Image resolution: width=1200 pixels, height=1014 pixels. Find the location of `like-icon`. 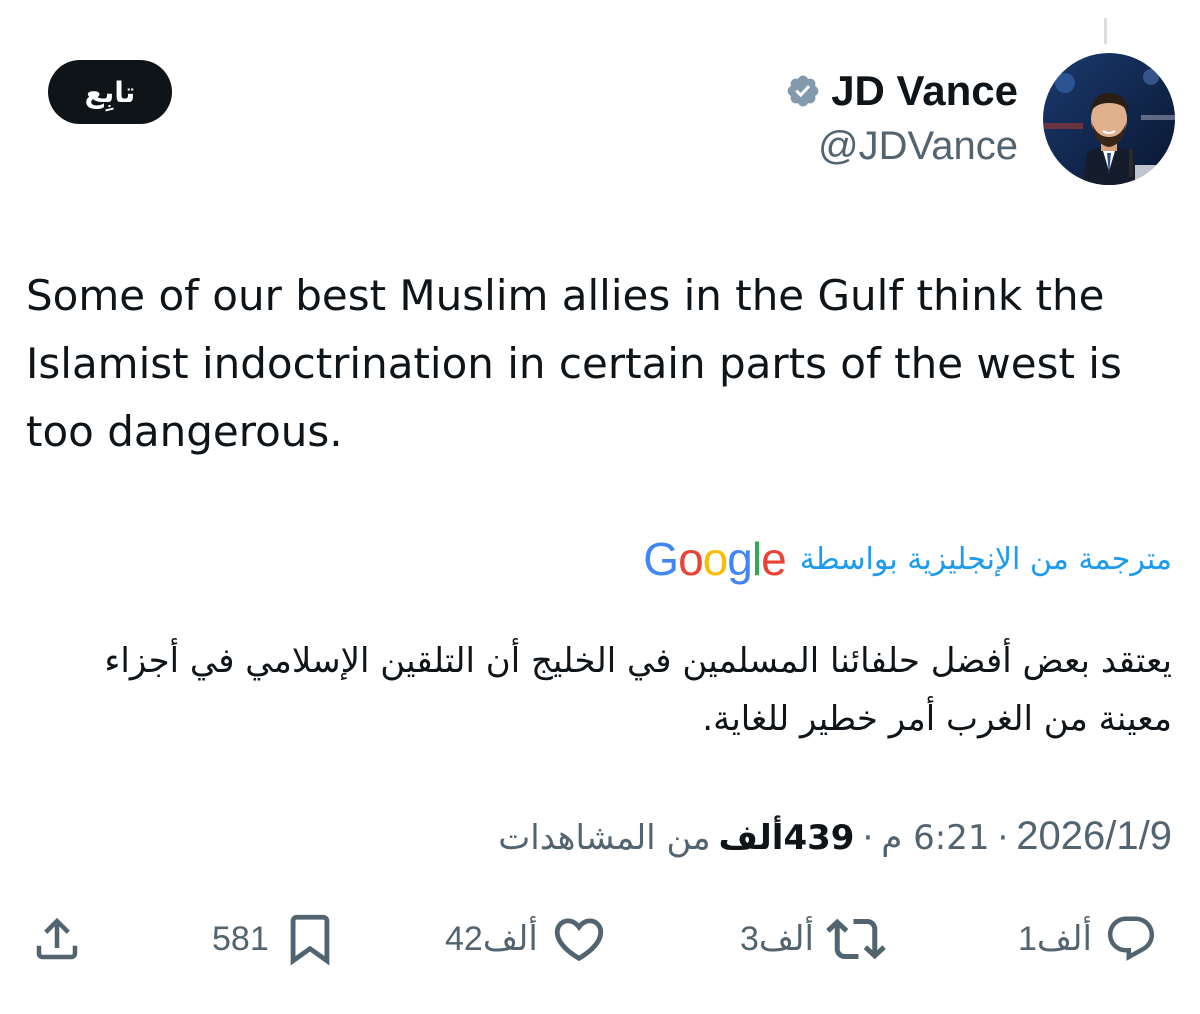

like-icon is located at coordinates (579, 940).